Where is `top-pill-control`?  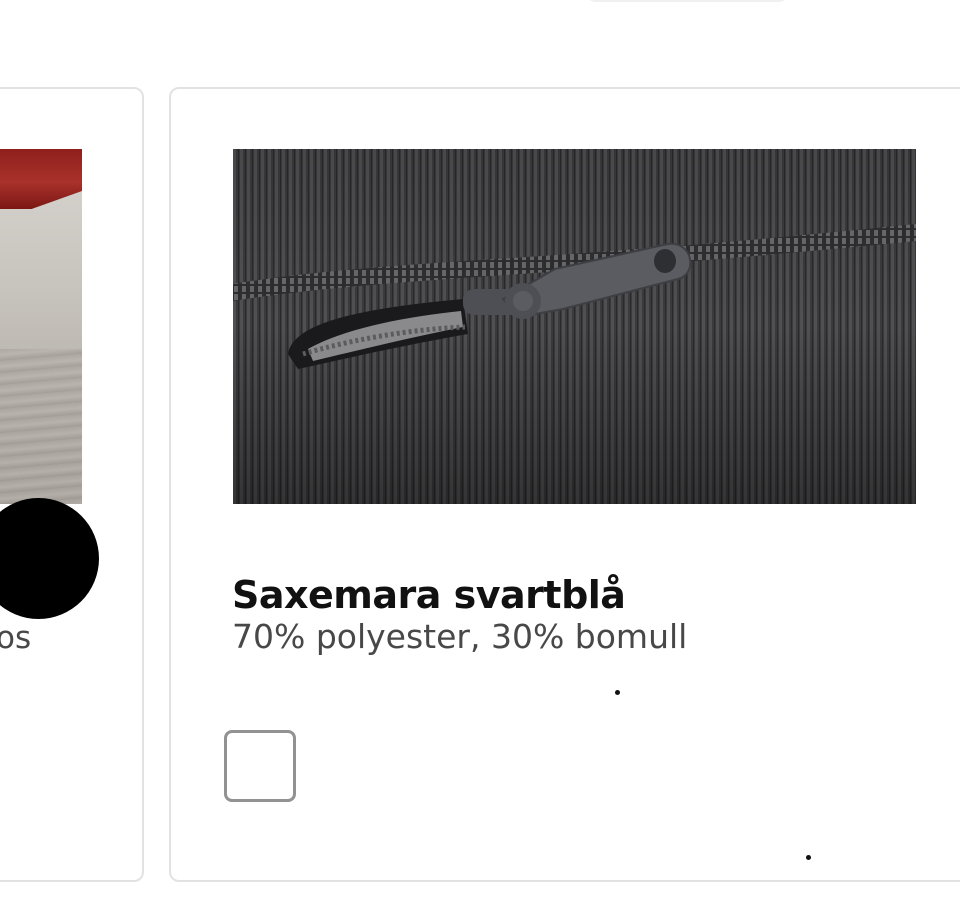
top-pill-control is located at coordinates (687, 1).